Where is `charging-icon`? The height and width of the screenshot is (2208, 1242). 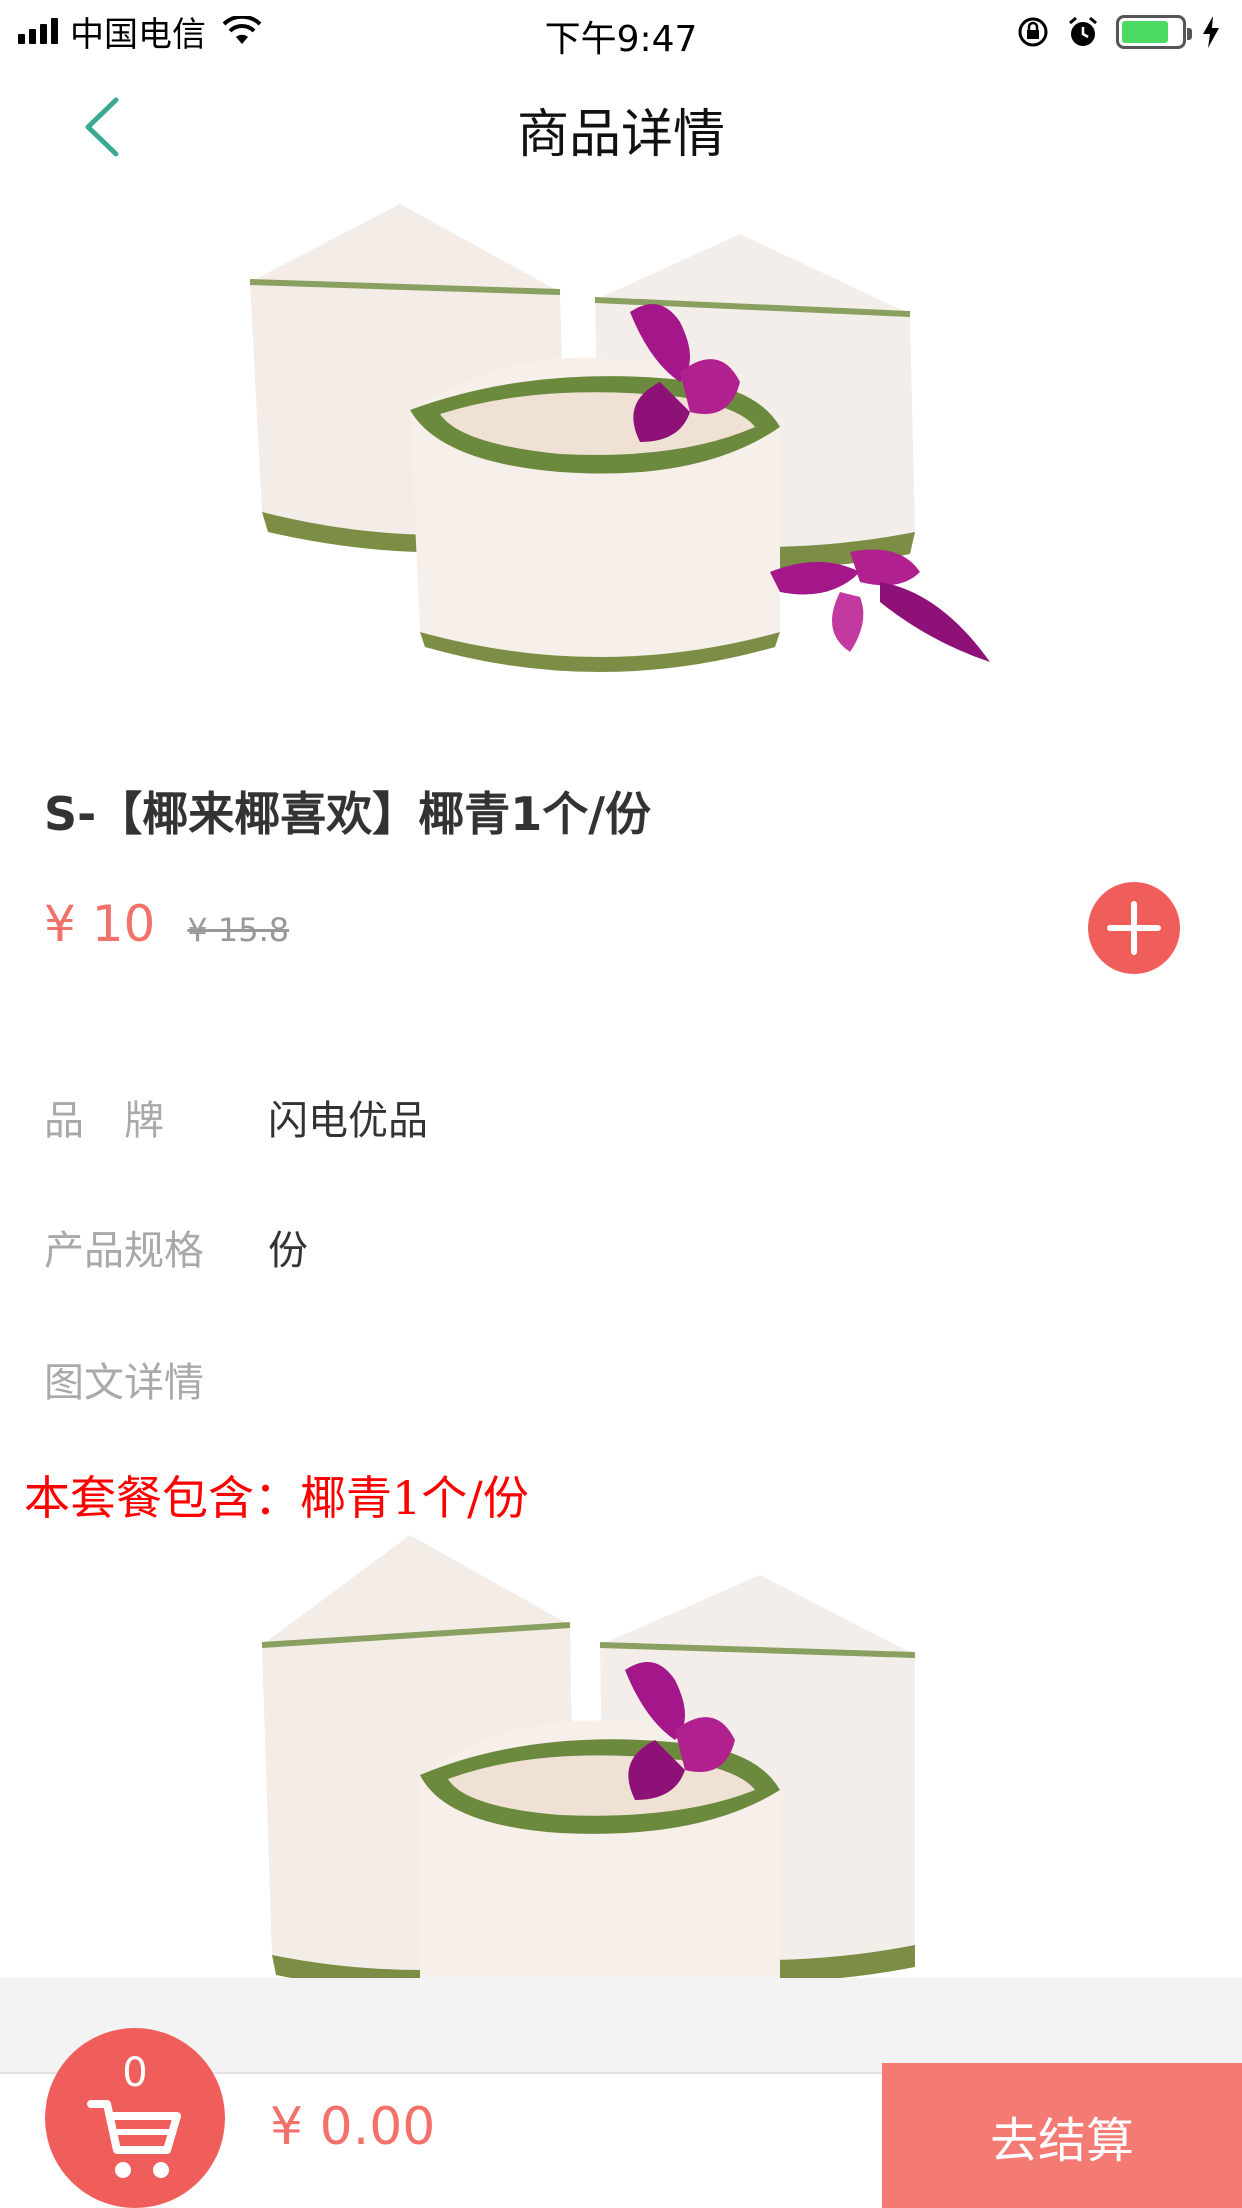 charging-icon is located at coordinates (1211, 32).